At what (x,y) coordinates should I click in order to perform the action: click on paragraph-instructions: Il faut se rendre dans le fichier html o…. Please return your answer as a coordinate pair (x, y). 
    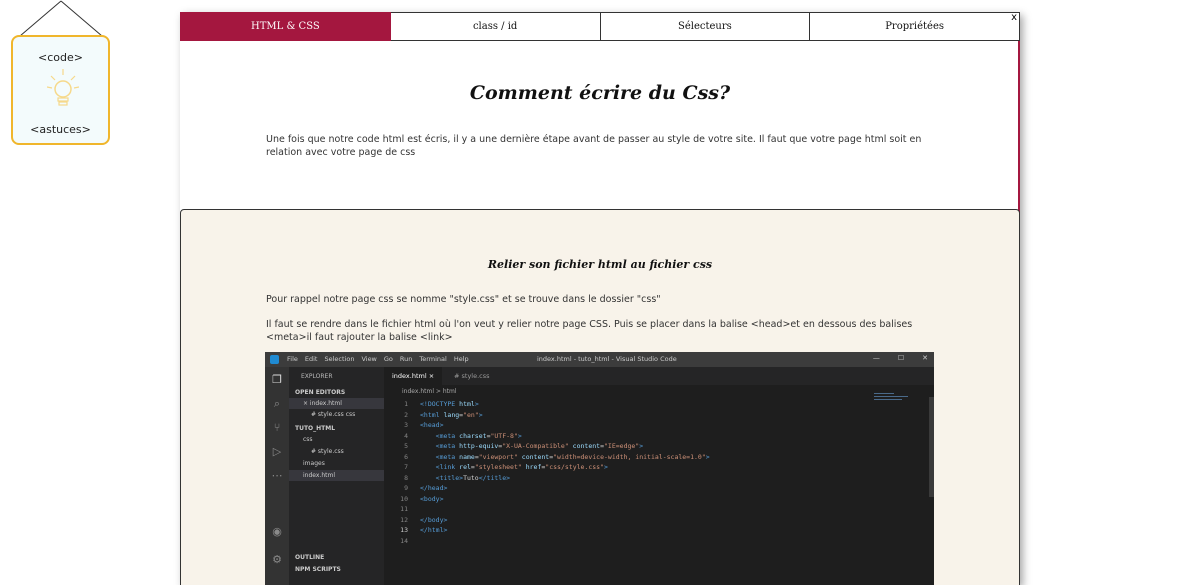
    Looking at the image, I should click on (589, 331).